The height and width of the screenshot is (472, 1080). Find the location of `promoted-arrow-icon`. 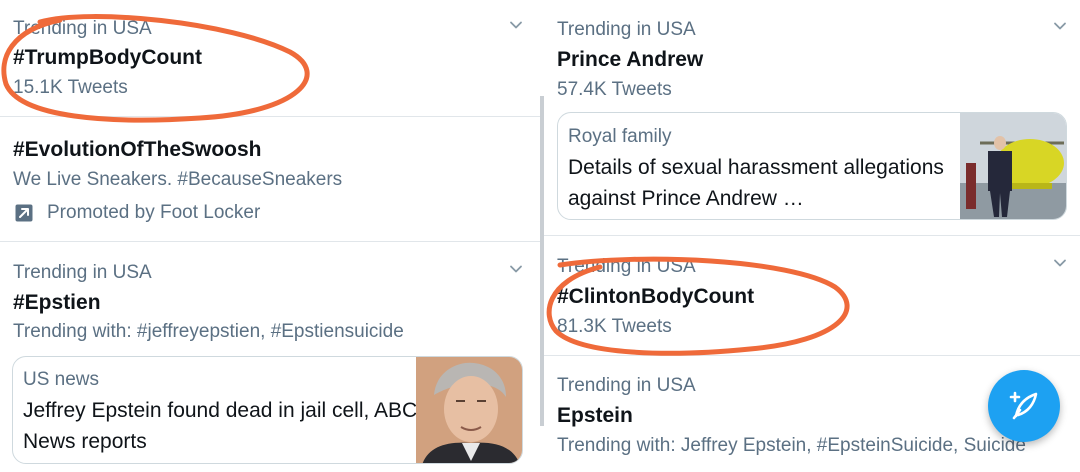

promoted-arrow-icon is located at coordinates (24, 213).